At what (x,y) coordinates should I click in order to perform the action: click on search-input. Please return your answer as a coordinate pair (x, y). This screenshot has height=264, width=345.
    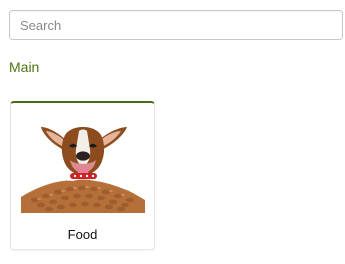
    Looking at the image, I should click on (176, 25).